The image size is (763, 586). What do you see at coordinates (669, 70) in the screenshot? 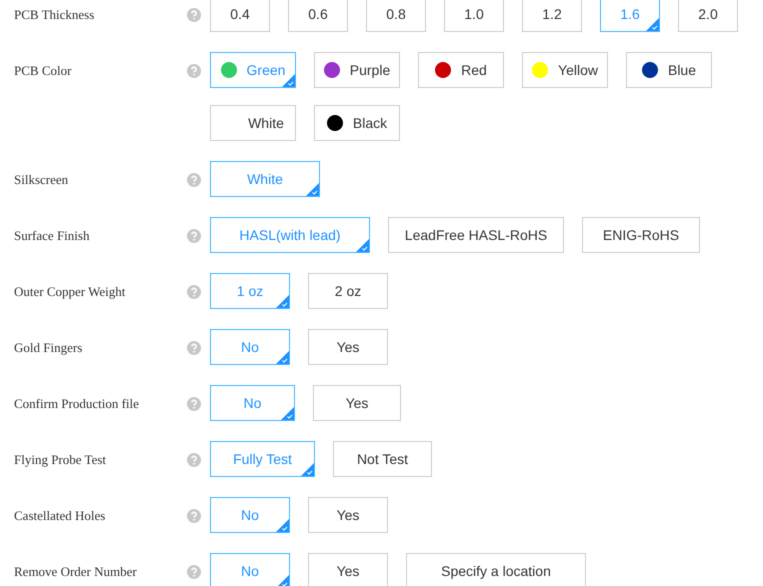
I see `option-button: Blue` at bounding box center [669, 70].